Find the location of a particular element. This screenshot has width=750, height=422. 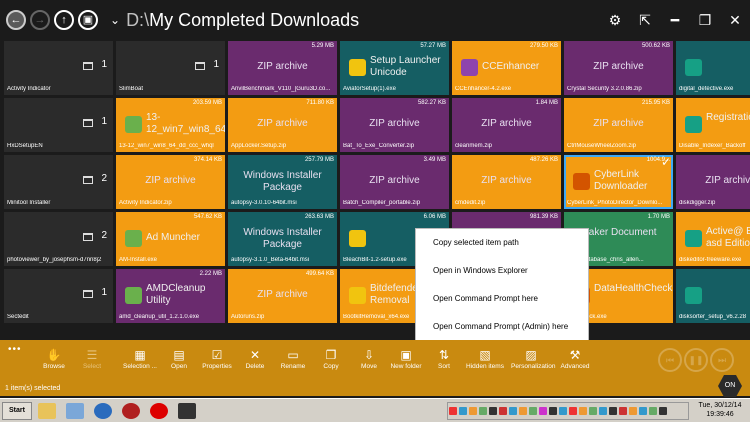

forward-icon: → is located at coordinates (40, 20).